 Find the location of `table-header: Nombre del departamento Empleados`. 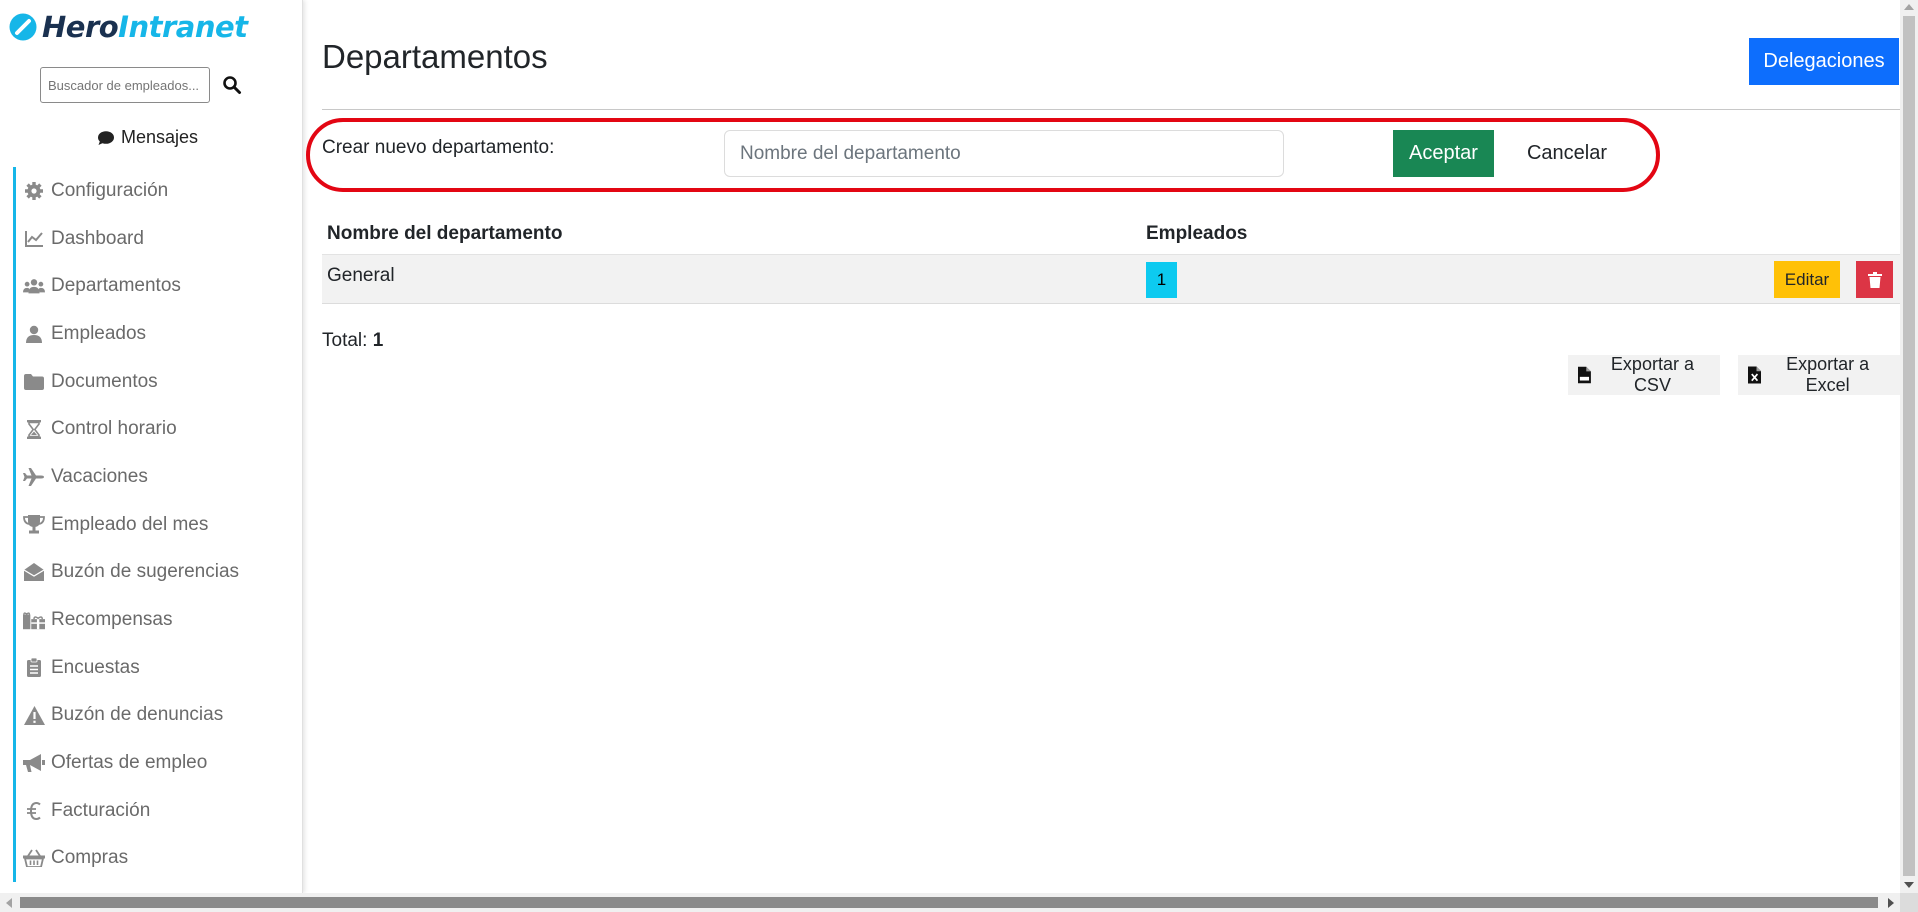

table-header: Nombre del departamento Empleados is located at coordinates (1111, 236).